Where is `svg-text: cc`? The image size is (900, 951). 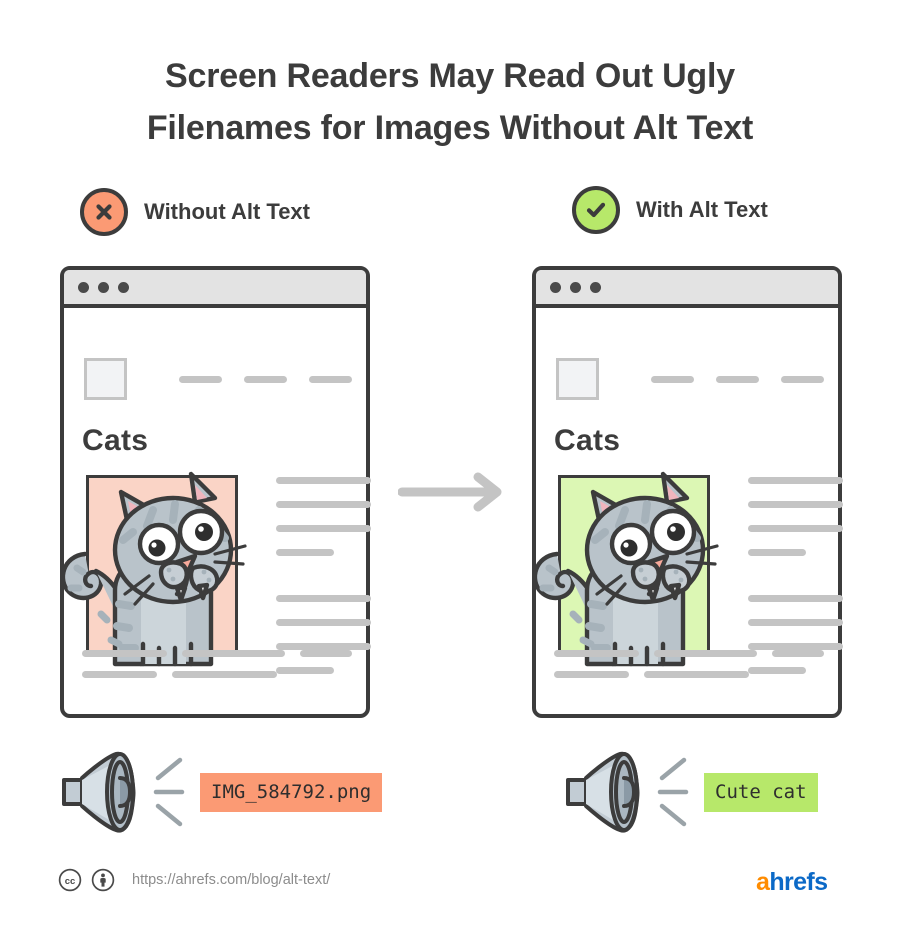 svg-text: cc is located at coordinates (70, 881).